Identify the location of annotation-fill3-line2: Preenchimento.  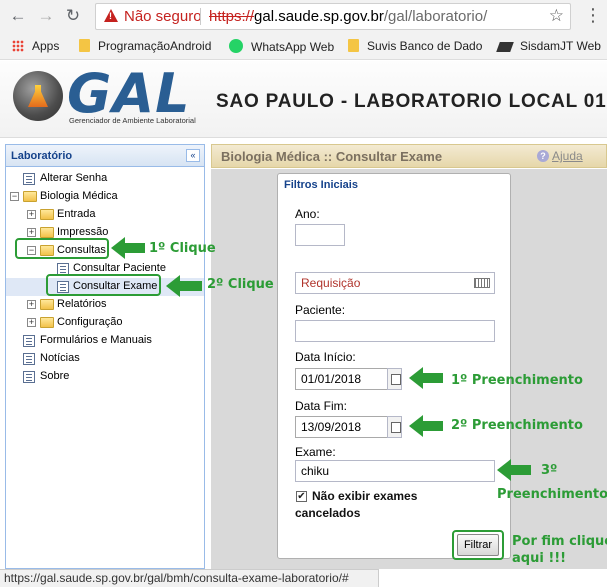
(552, 494).